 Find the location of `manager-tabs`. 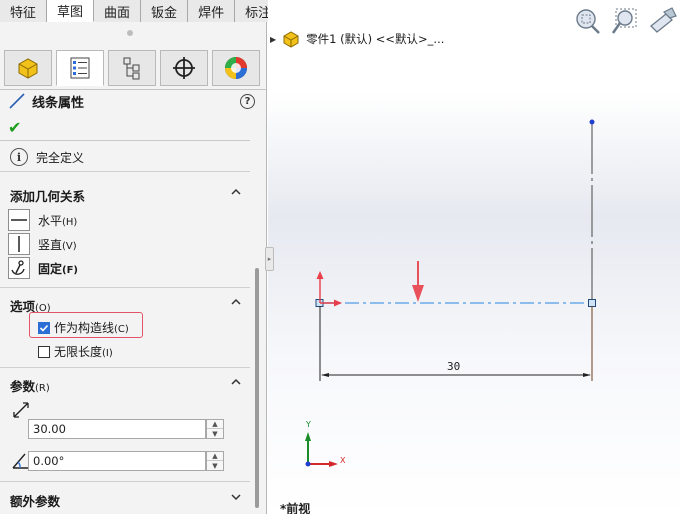

manager-tabs is located at coordinates (133, 69).